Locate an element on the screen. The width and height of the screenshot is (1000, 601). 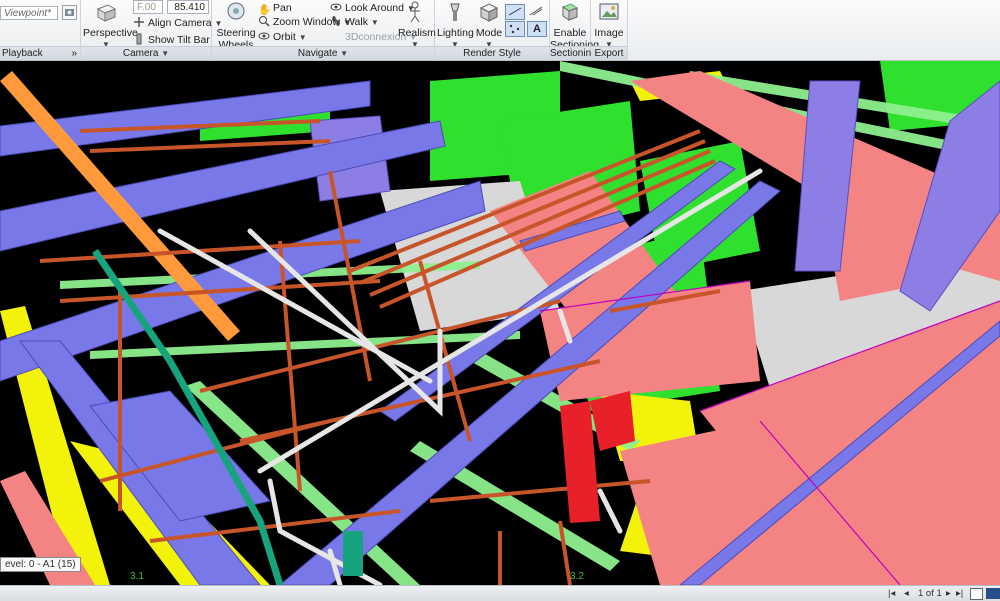
shaded-cube-icon is located at coordinates (489, 12).